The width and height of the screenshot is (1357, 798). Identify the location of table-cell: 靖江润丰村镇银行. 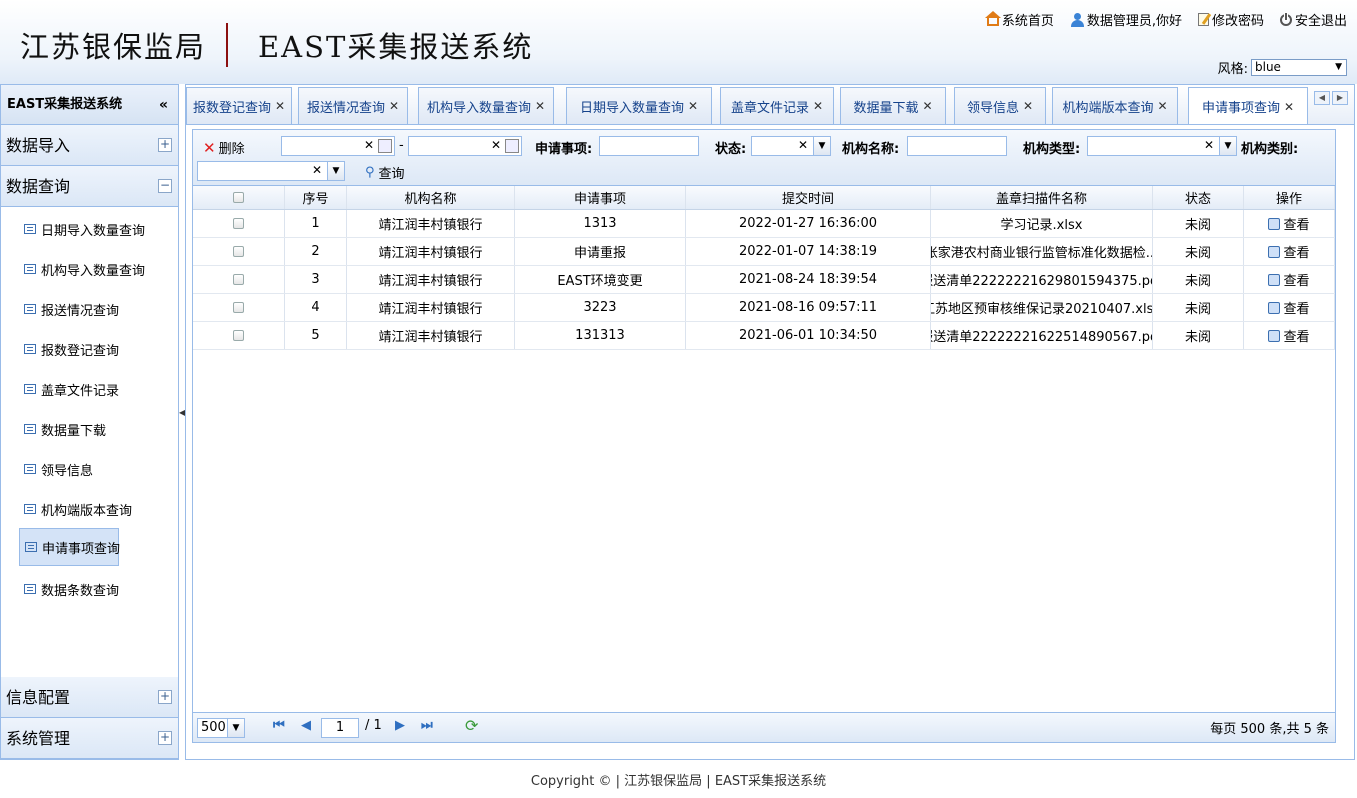
(431, 307).